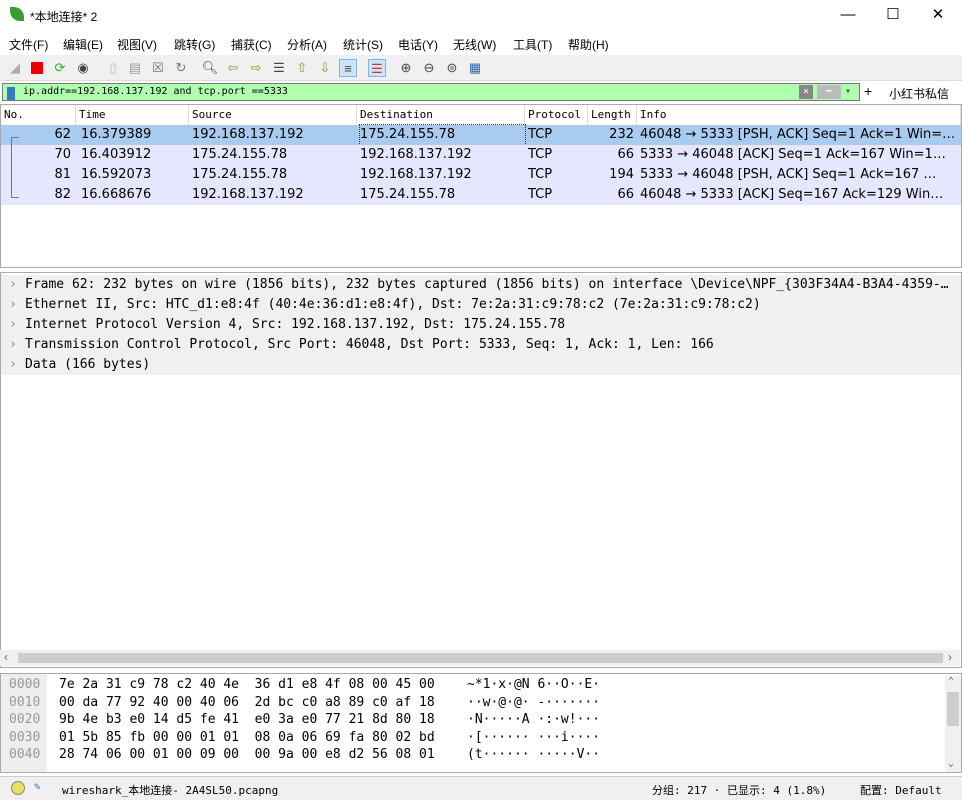 This screenshot has height=800, width=962. I want to click on menu-statistics: 统计(S), so click(363, 44).